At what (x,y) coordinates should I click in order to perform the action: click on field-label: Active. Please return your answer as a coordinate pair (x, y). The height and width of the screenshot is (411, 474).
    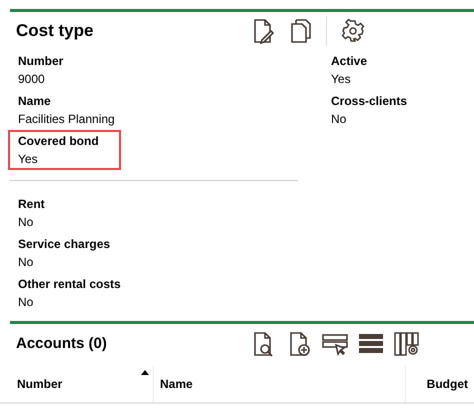
    Looking at the image, I should click on (349, 61).